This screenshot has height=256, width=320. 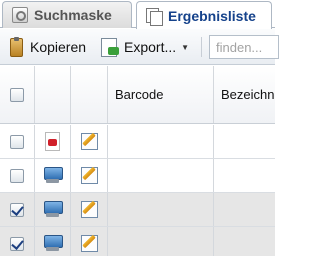 I want to click on toolbar-separator, so click(x=201, y=47).